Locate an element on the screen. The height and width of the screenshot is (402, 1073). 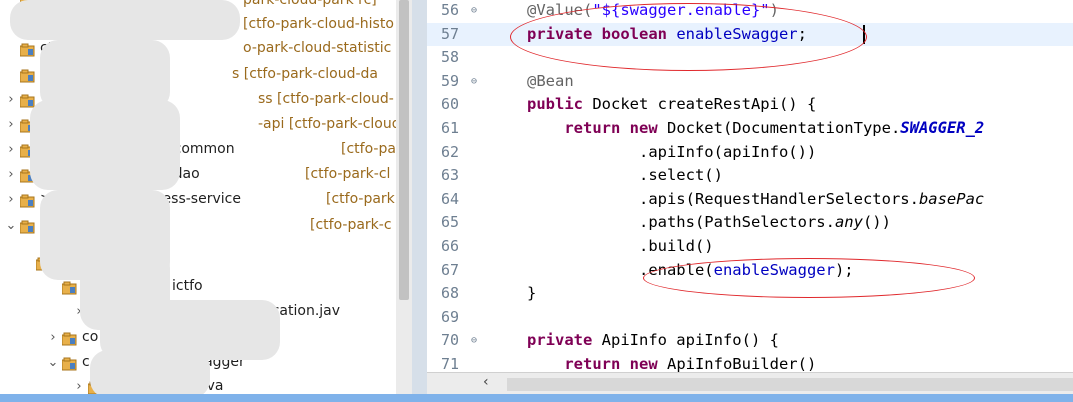
tree-item-project: ss [ctfo-park-cloud- is located at coordinates (326, 99).